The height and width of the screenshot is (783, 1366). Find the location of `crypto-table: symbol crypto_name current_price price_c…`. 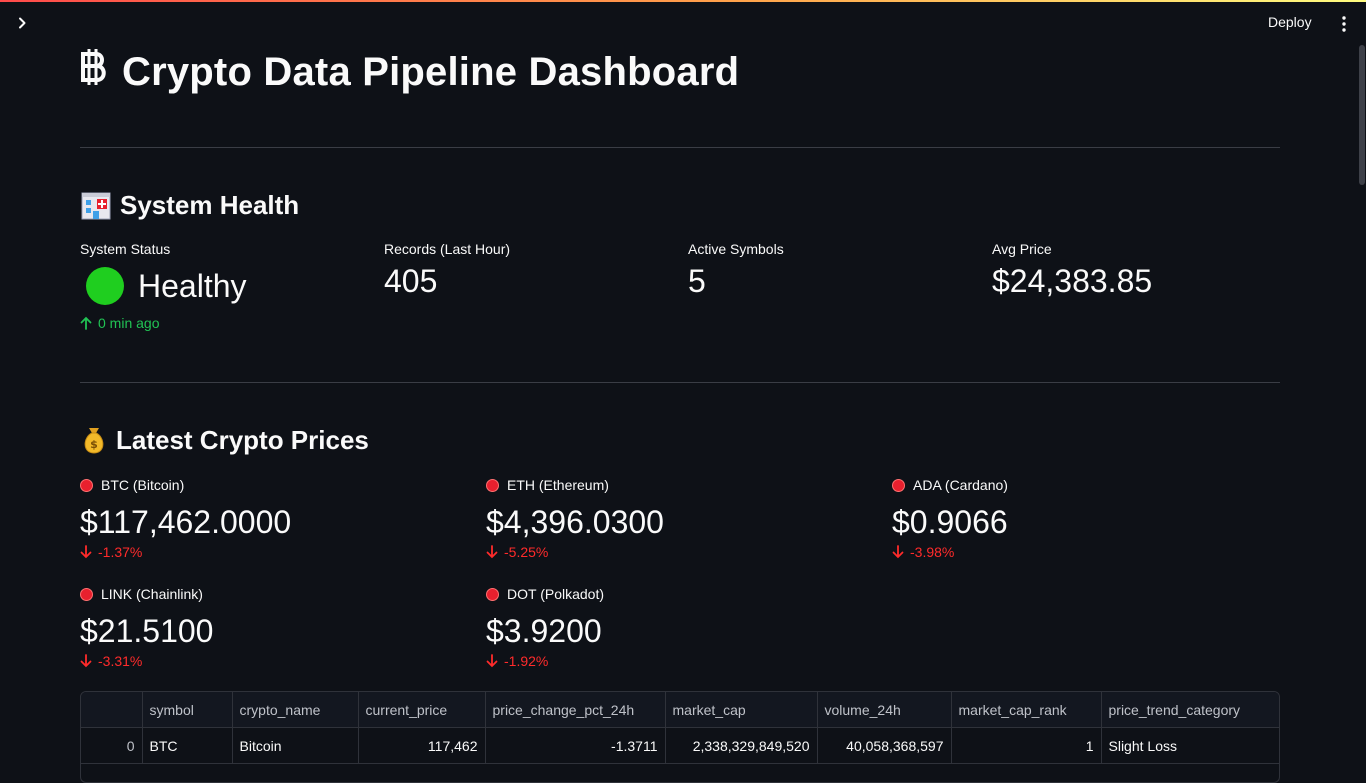

crypto-table: symbol crypto_name current_price price_c… is located at coordinates (680, 728).